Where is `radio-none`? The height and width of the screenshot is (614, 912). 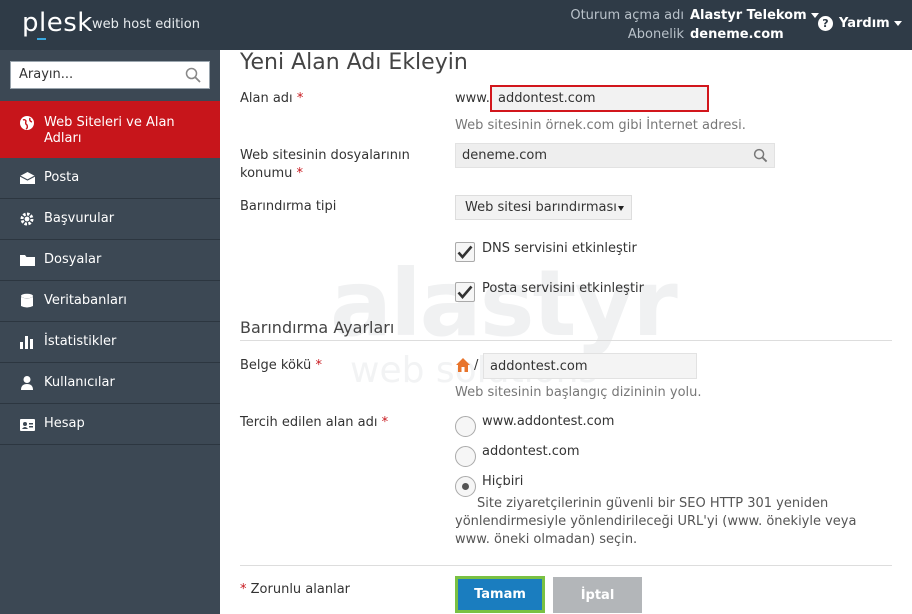 radio-none is located at coordinates (465, 486).